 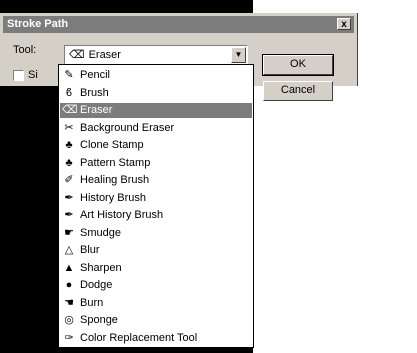 What do you see at coordinates (344, 24) in the screenshot?
I see `close-button: x` at bounding box center [344, 24].